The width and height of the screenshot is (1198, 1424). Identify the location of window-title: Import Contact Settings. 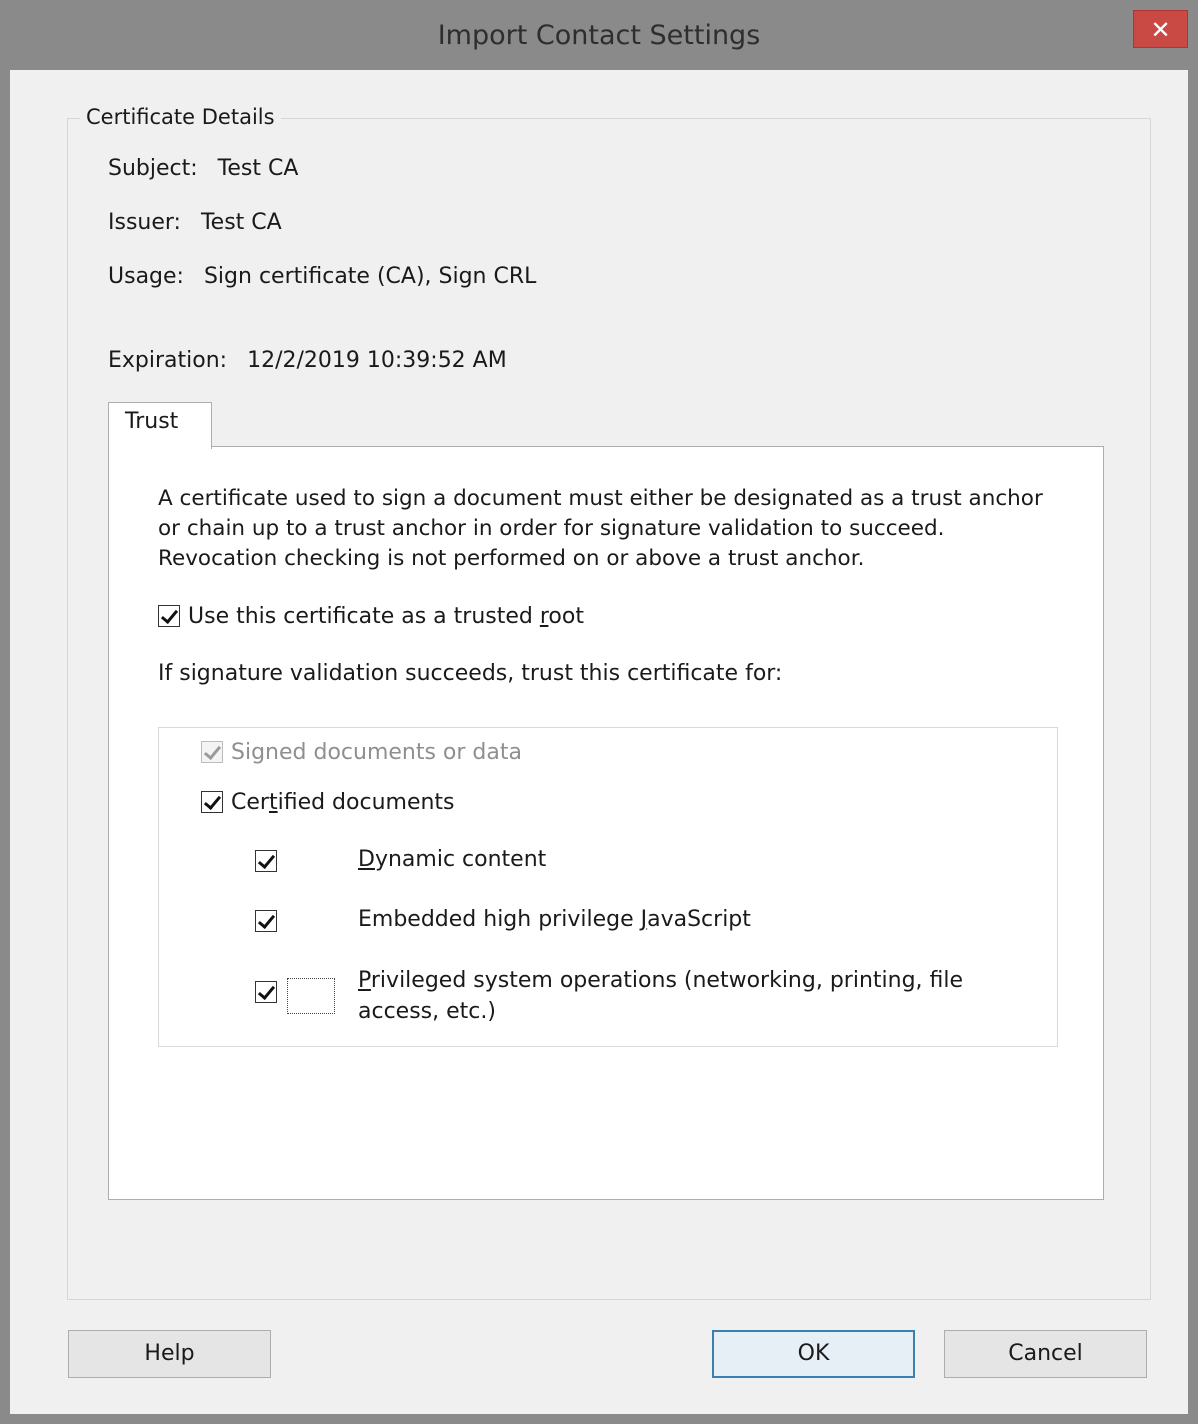
(599, 35).